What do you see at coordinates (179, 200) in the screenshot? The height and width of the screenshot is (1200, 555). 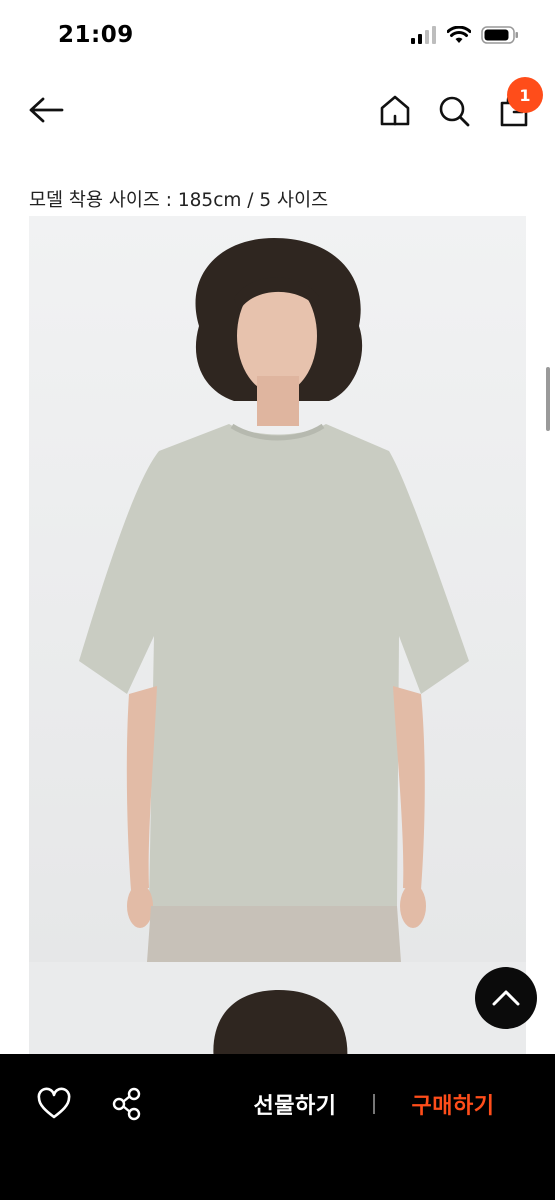 I see `model-size-caption: 모델 착용 사이즈 : 185cm / 5 사이즈` at bounding box center [179, 200].